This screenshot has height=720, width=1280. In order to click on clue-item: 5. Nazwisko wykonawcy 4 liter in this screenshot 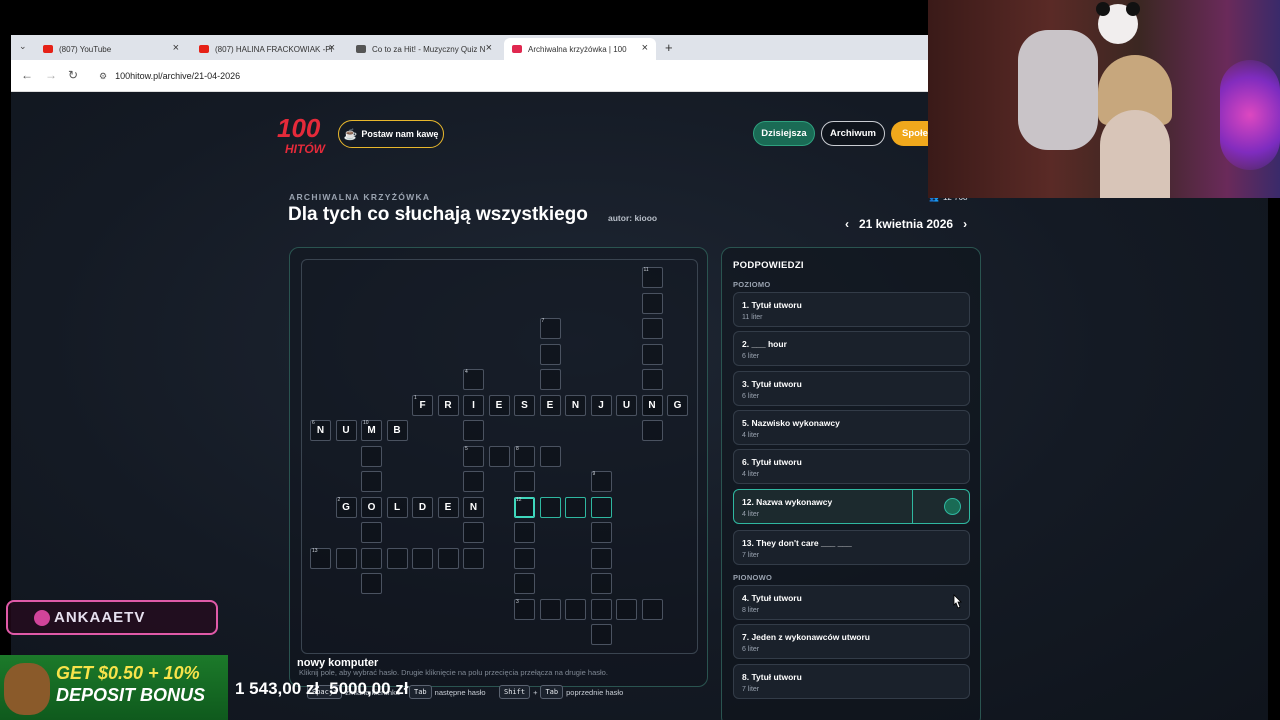, I will do `click(851, 427)`.